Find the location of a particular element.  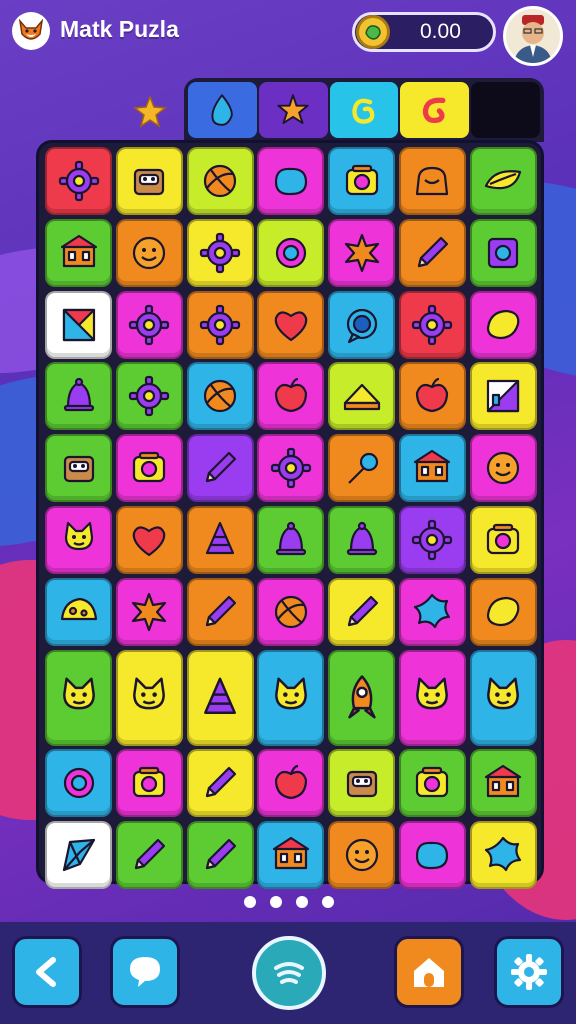

heart-icon is located at coordinates (149, 541).